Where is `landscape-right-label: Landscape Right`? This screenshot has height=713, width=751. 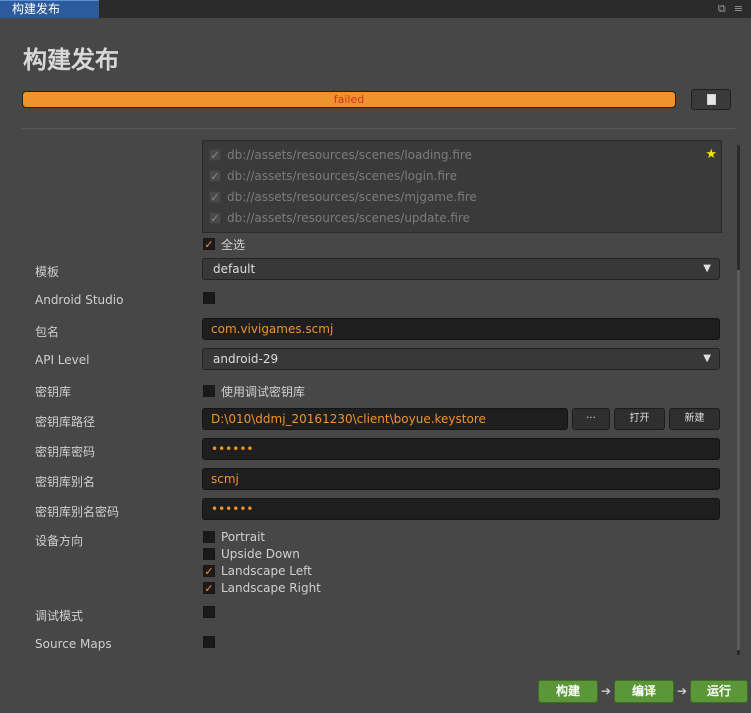 landscape-right-label: Landscape Right is located at coordinates (271, 588).